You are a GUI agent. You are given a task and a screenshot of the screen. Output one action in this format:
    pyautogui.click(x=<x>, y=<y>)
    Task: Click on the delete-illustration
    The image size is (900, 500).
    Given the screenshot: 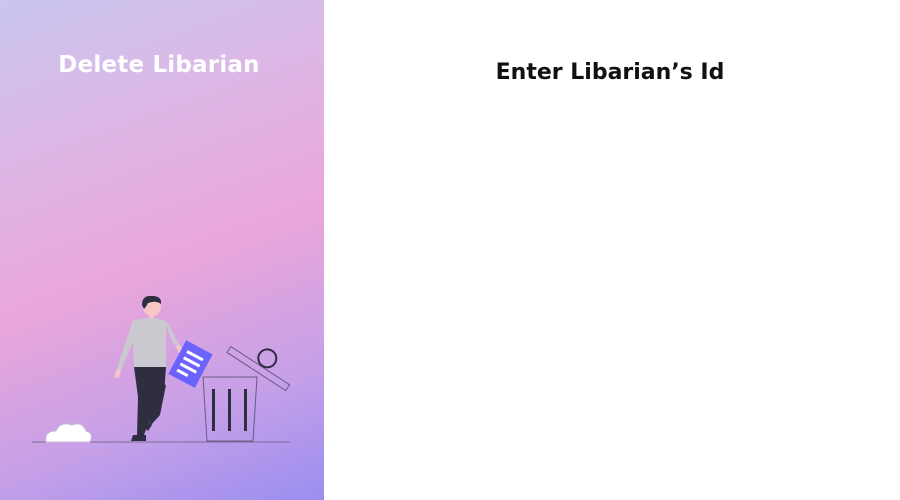 What is the action you would take?
    pyautogui.click(x=161, y=369)
    